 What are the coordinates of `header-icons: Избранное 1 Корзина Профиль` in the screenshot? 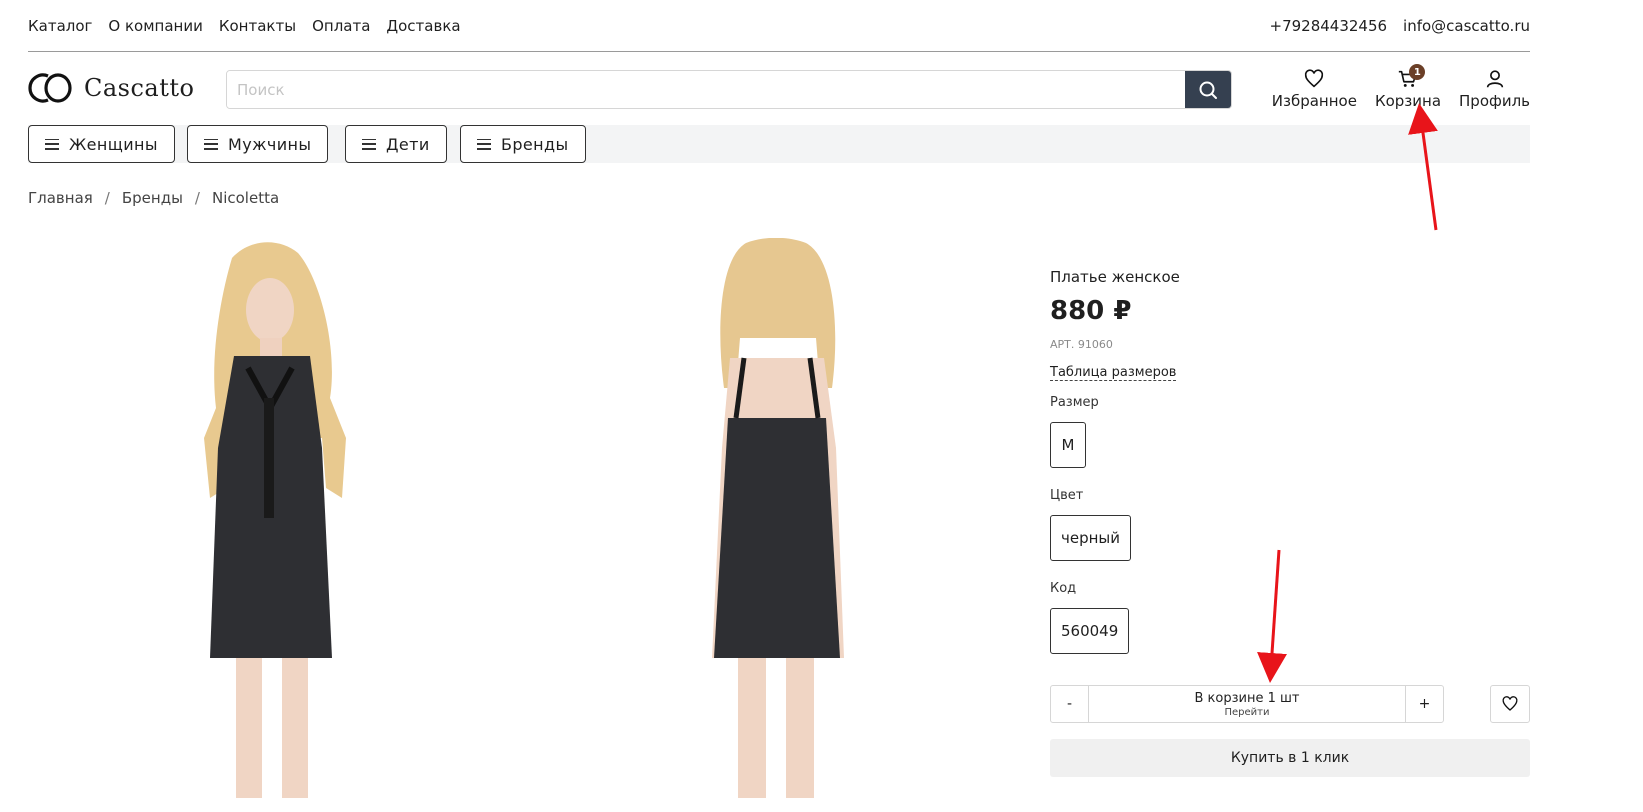 It's located at (1401, 87).